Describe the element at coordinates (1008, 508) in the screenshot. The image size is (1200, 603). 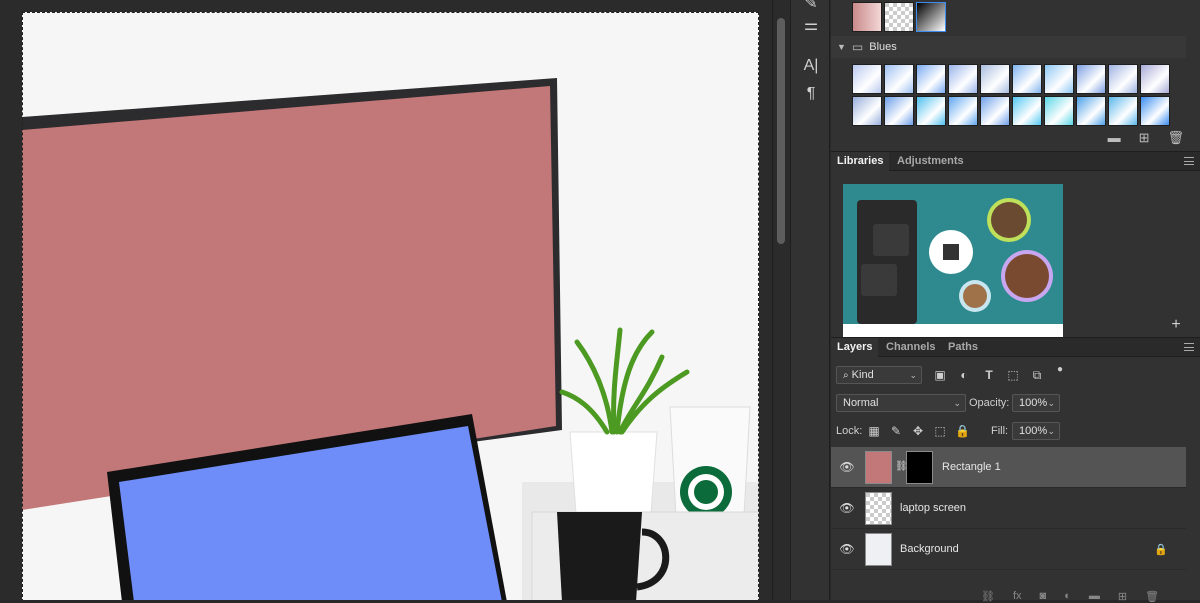
I see `layer-row-laptop-screen: 👁 laptop screen` at that location.